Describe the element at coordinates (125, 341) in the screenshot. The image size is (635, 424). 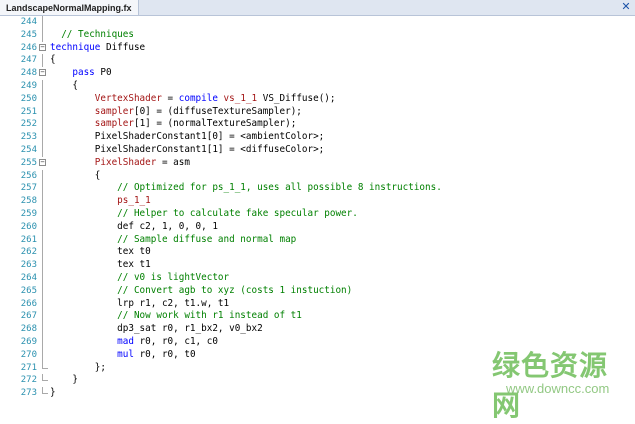
I see `code-token: mad` at that location.